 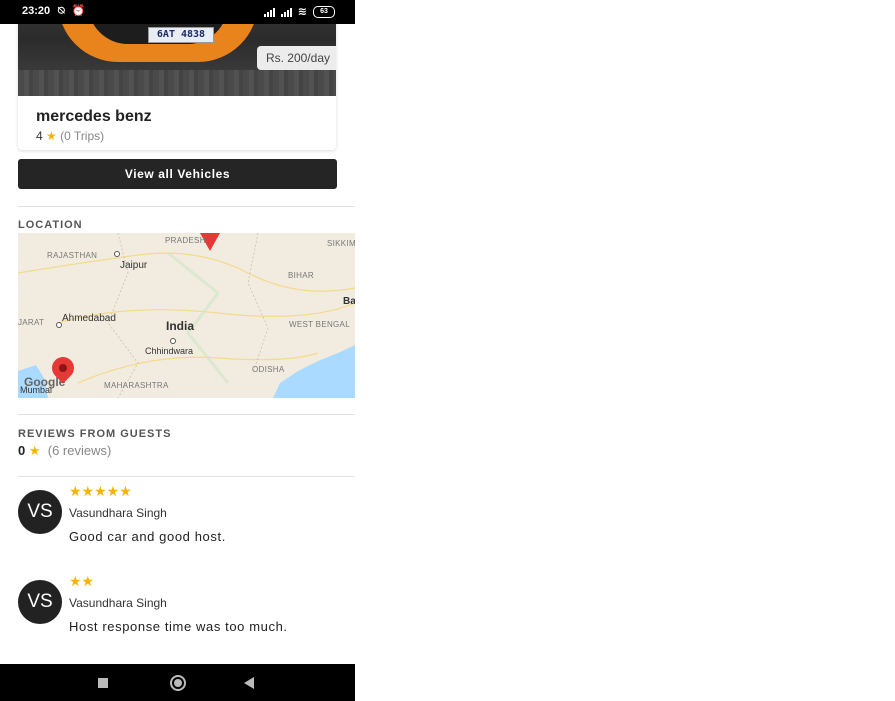 What do you see at coordinates (82, 136) in the screenshot?
I see `vehicle-trips: (0 Trips)` at bounding box center [82, 136].